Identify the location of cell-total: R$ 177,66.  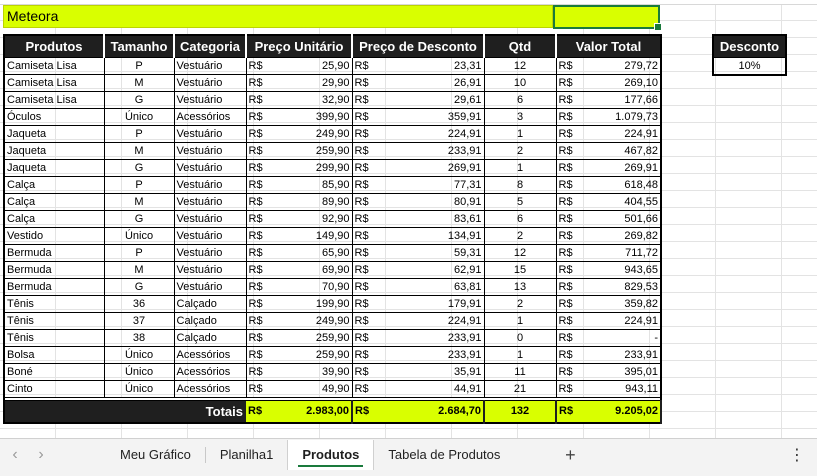
(608, 100).